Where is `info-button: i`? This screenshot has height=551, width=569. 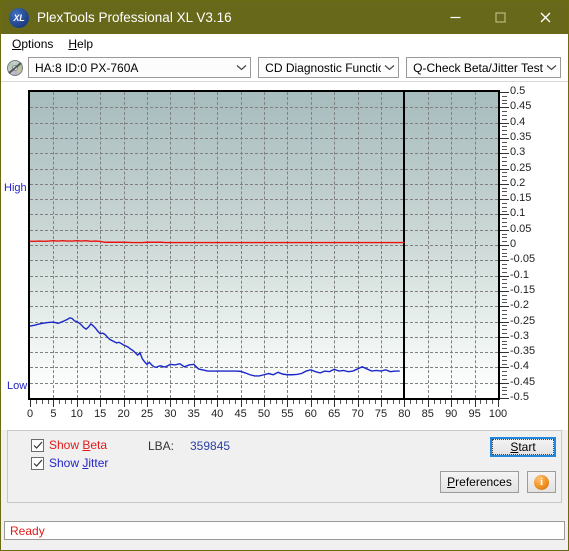 info-button: i is located at coordinates (541, 482).